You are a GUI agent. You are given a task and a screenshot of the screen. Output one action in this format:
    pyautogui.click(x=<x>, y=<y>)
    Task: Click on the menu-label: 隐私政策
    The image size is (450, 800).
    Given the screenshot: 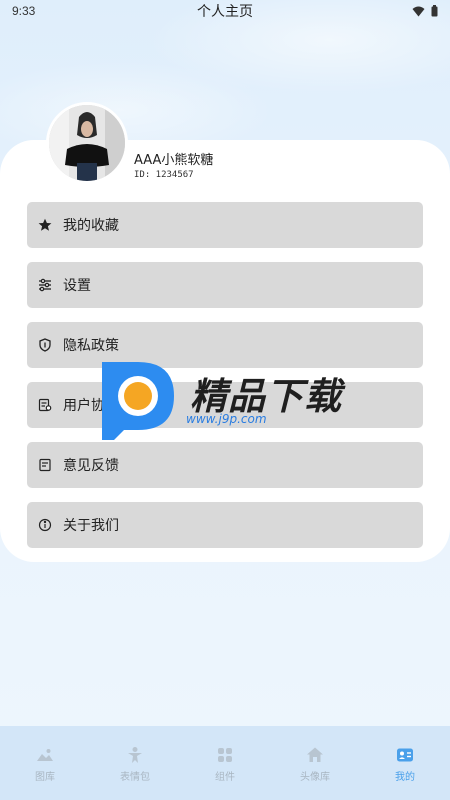 What is the action you would take?
    pyautogui.click(x=91, y=346)
    